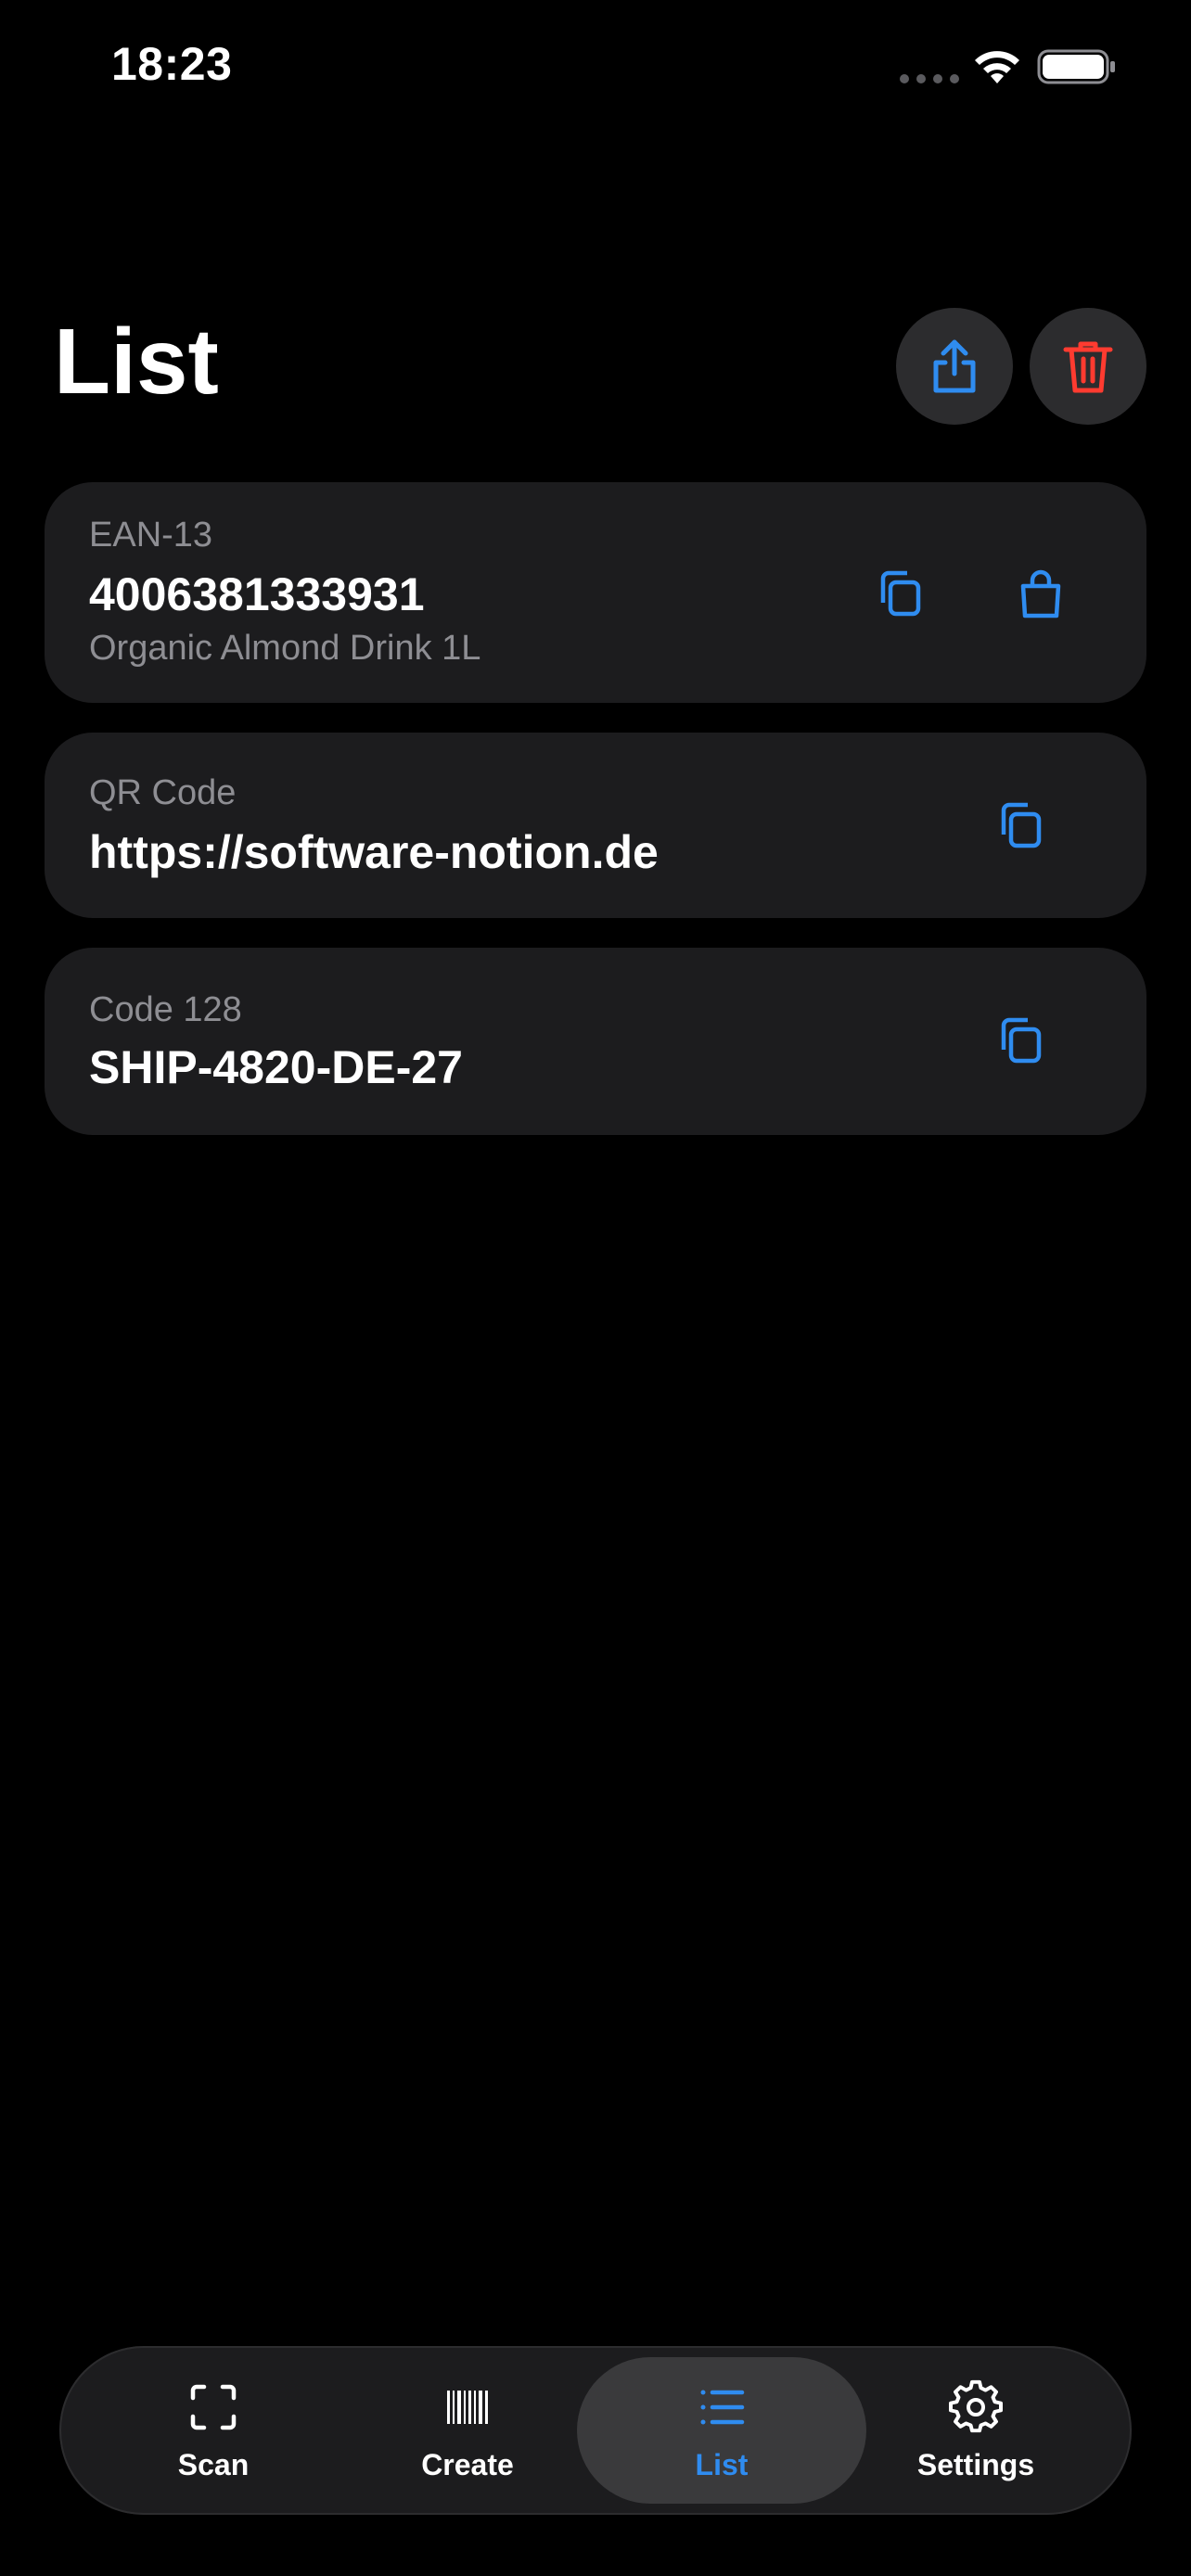  What do you see at coordinates (213, 2431) in the screenshot?
I see `tab-scan: Scan` at bounding box center [213, 2431].